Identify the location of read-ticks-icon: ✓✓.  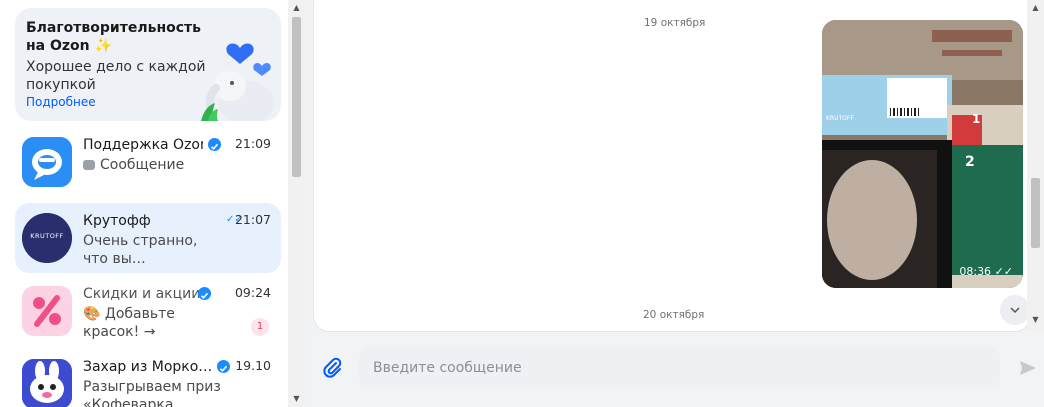
(1003, 271).